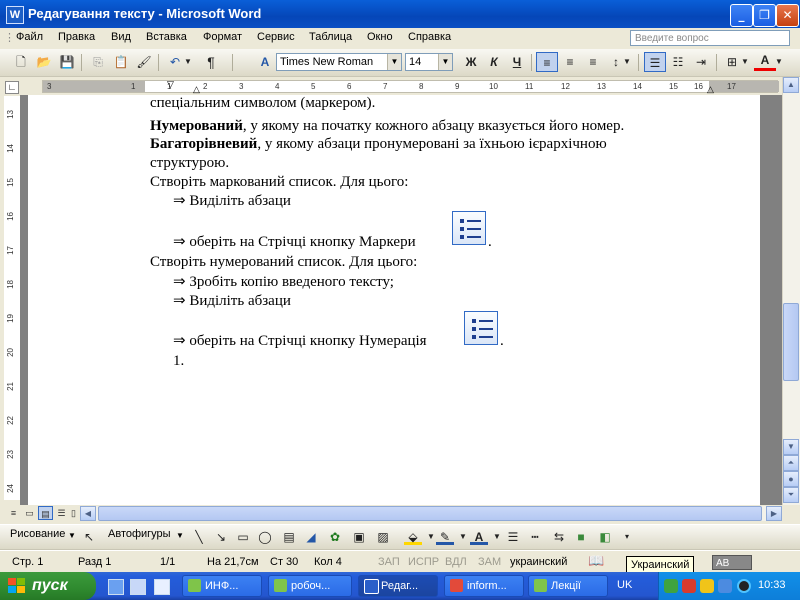  Describe the element at coordinates (489, 562) in the screenshot. I see `status-overtype: ЗАМ` at that location.